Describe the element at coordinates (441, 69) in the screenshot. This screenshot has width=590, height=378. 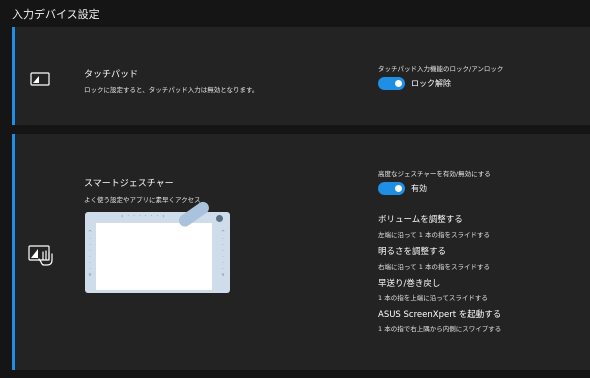
I see `touchpad-lock-caption: タッチパッド入力機能のロック/アンロック` at that location.